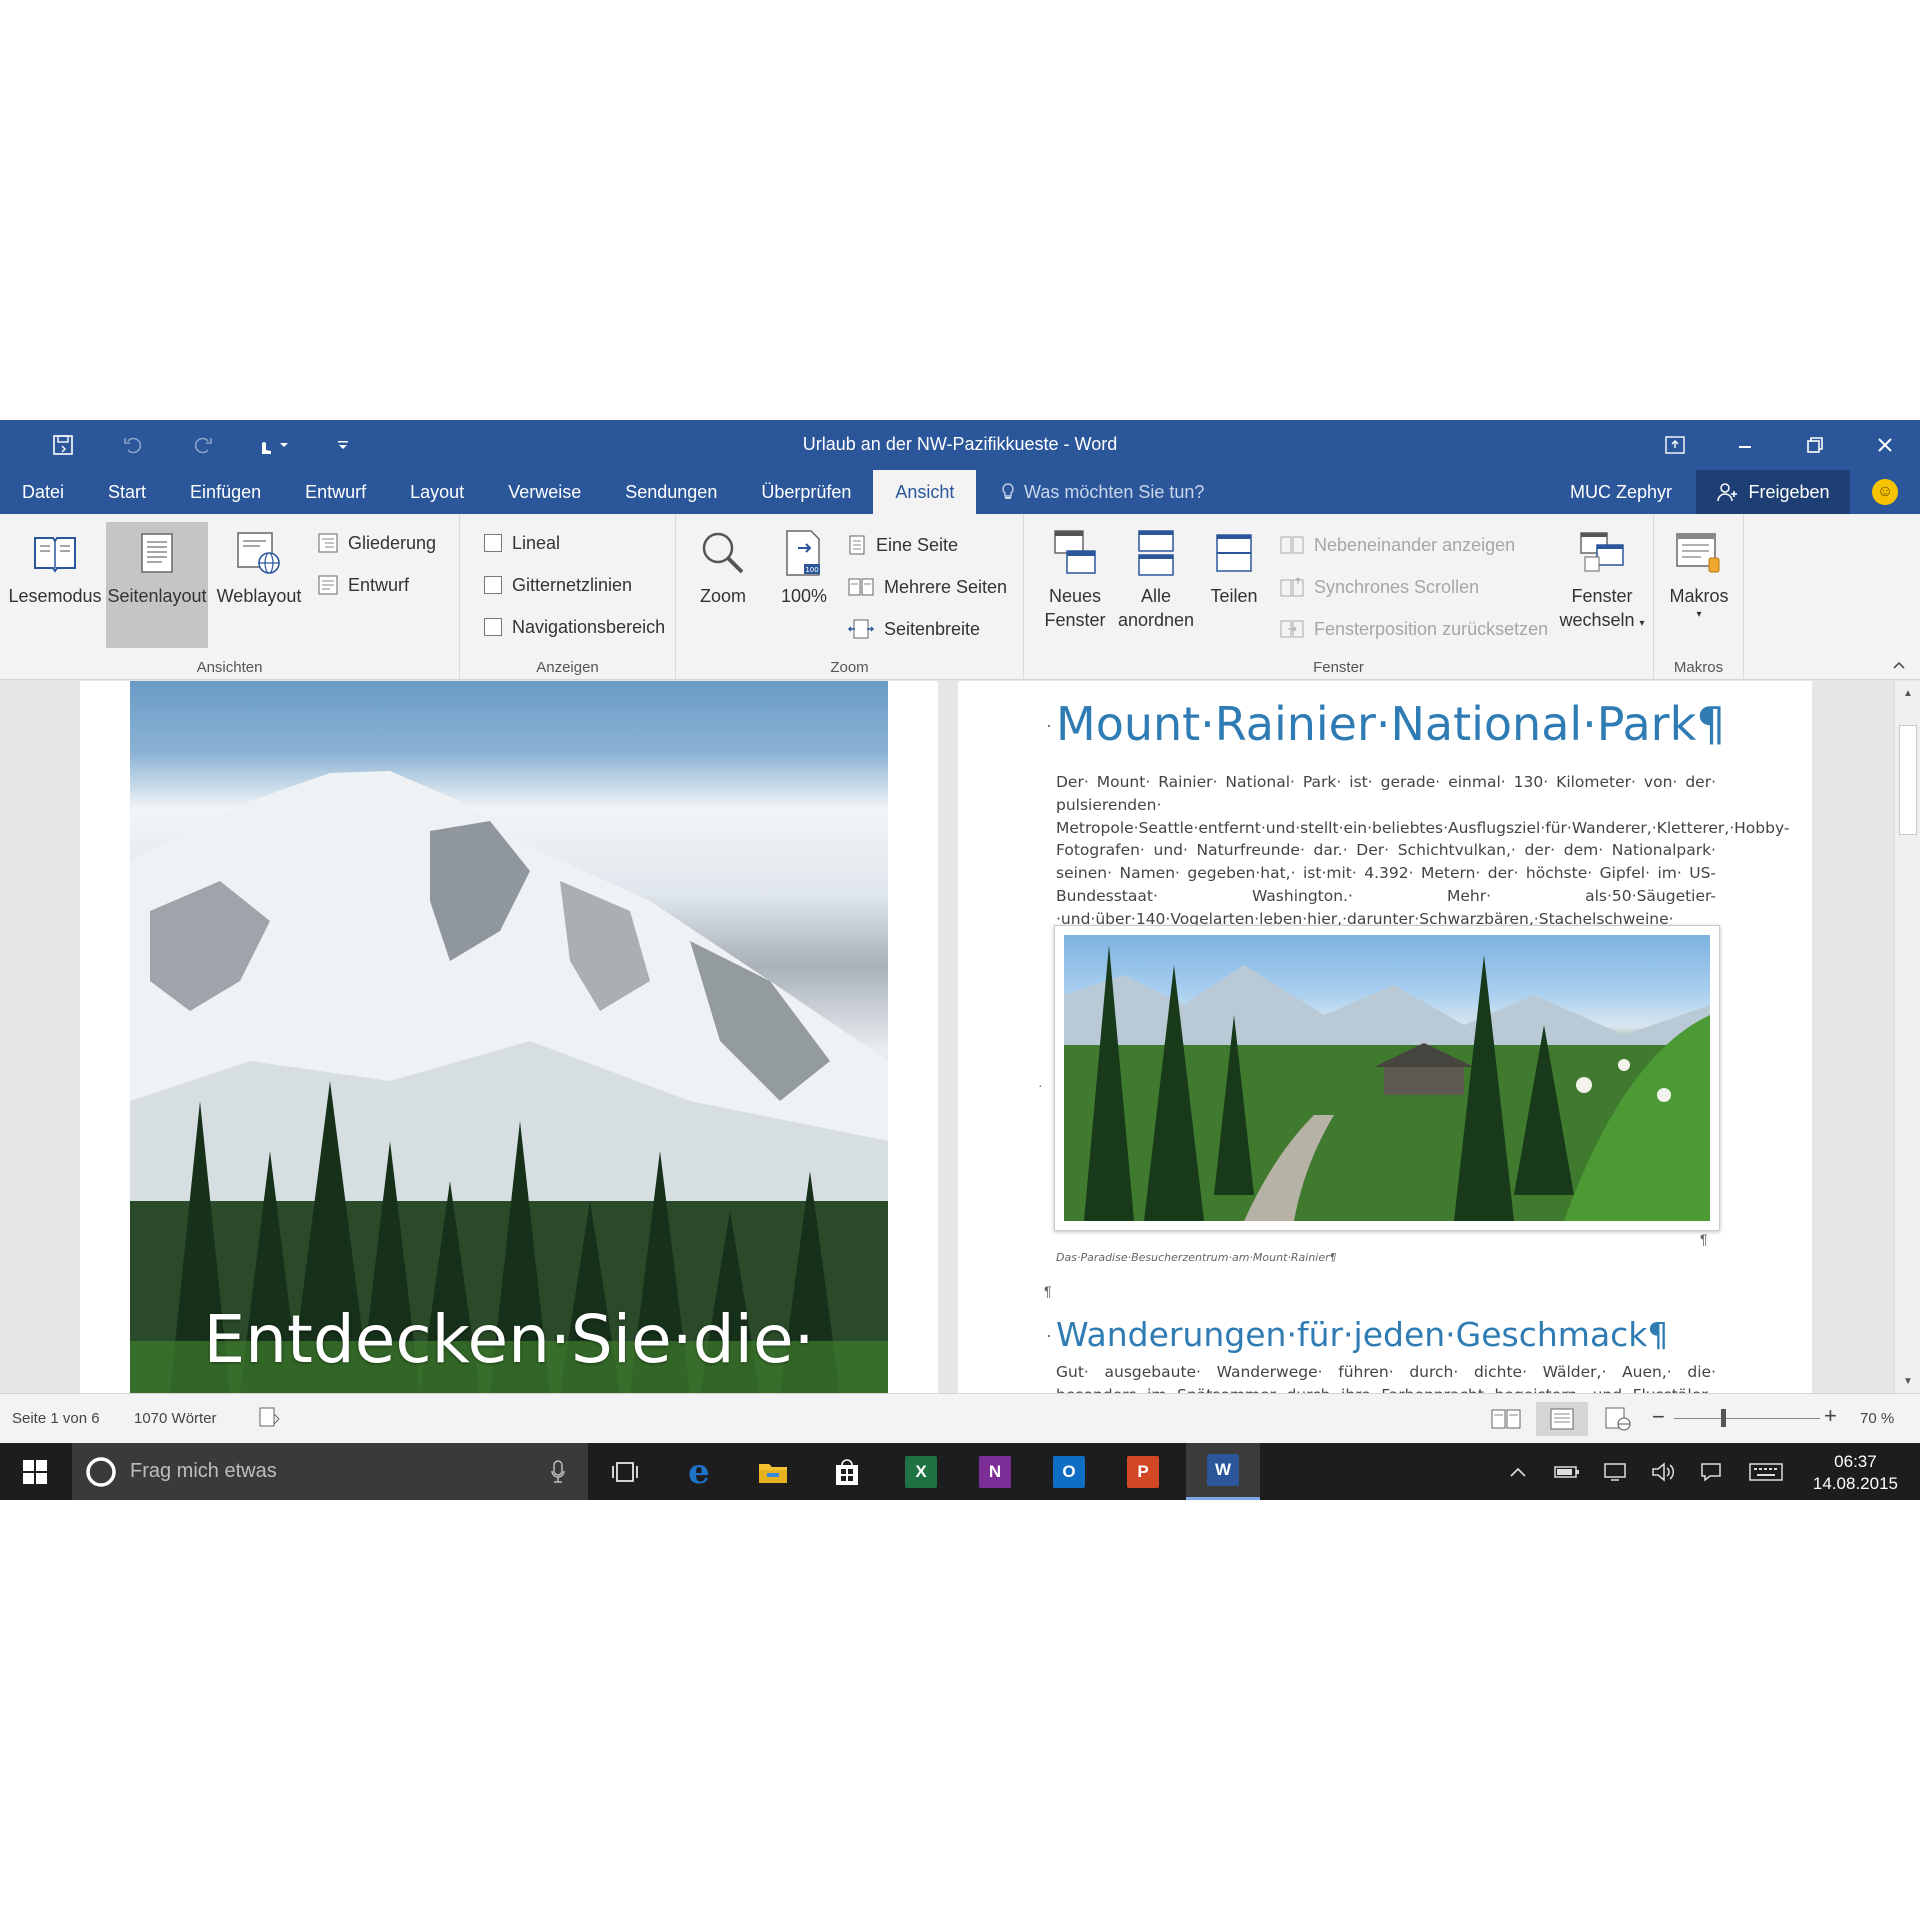 This screenshot has width=1920, height=1920. Describe the element at coordinates (35, 1471) in the screenshot. I see `windows-start-icon` at that location.